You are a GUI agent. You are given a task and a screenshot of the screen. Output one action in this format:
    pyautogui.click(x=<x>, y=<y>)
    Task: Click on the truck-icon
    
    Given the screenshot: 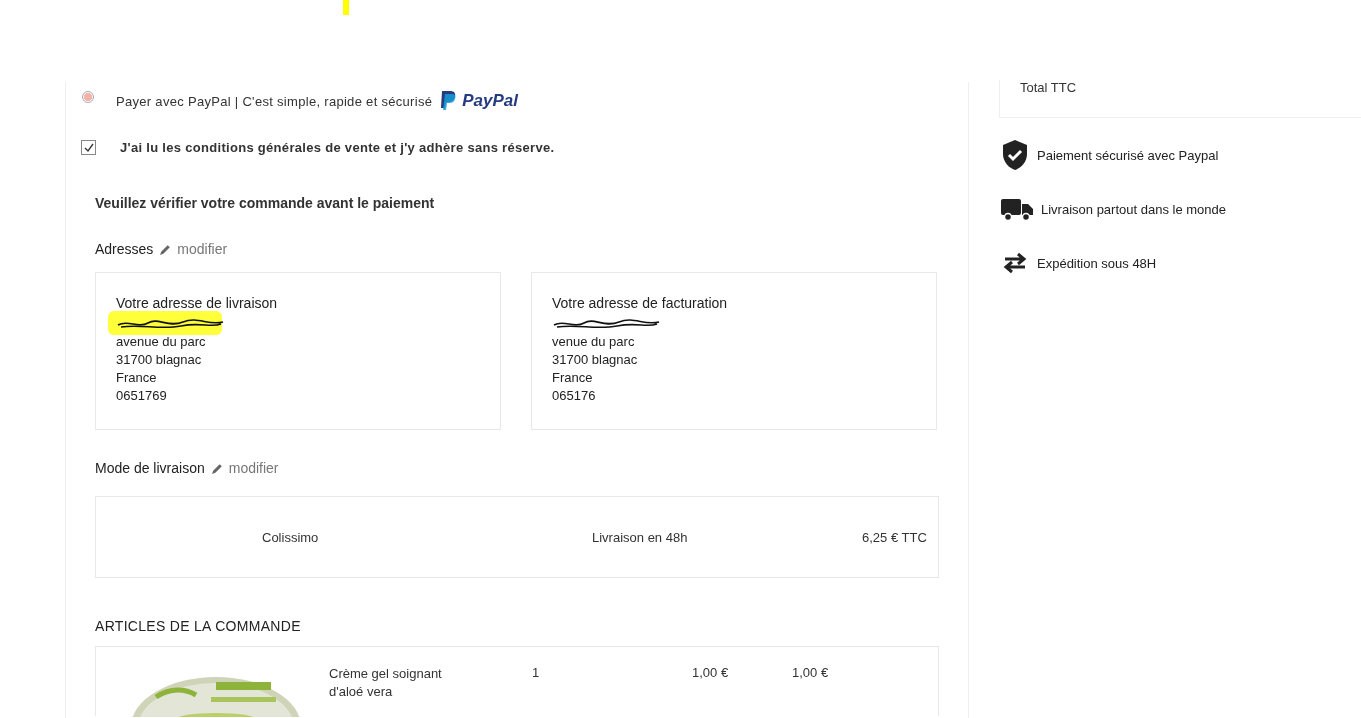 What is the action you would take?
    pyautogui.click(x=1017, y=209)
    